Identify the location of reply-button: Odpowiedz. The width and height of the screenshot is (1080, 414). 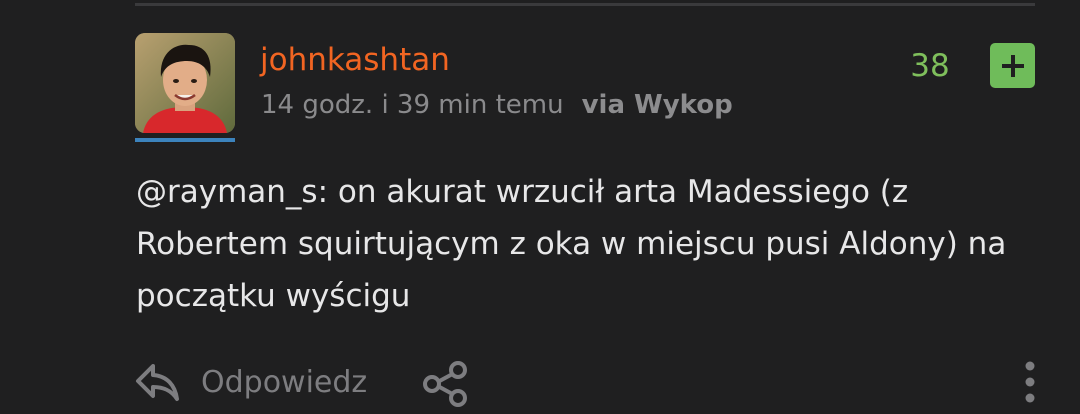
(251, 383).